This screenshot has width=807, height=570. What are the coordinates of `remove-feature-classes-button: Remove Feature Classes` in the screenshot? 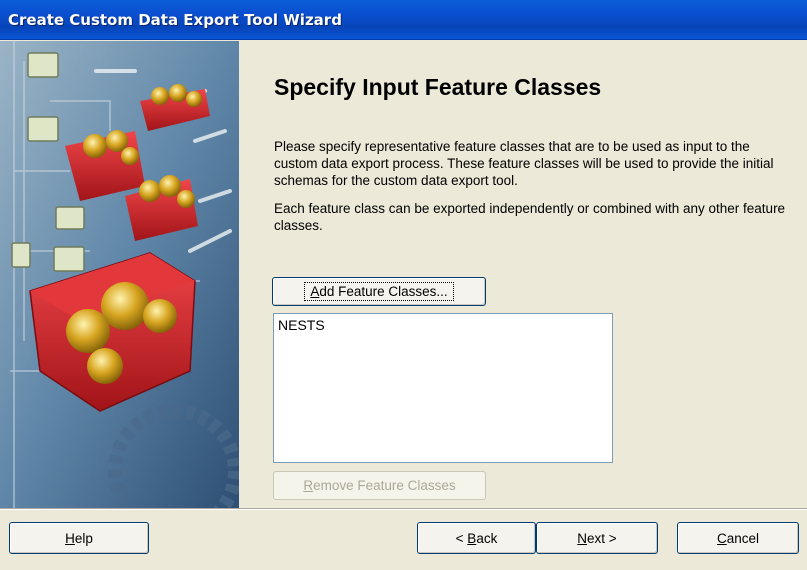 It's located at (379, 485).